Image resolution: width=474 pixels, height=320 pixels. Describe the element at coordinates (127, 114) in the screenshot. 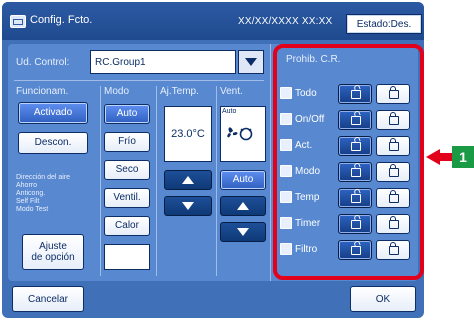

I see `mode-auto-button: Auto` at that location.